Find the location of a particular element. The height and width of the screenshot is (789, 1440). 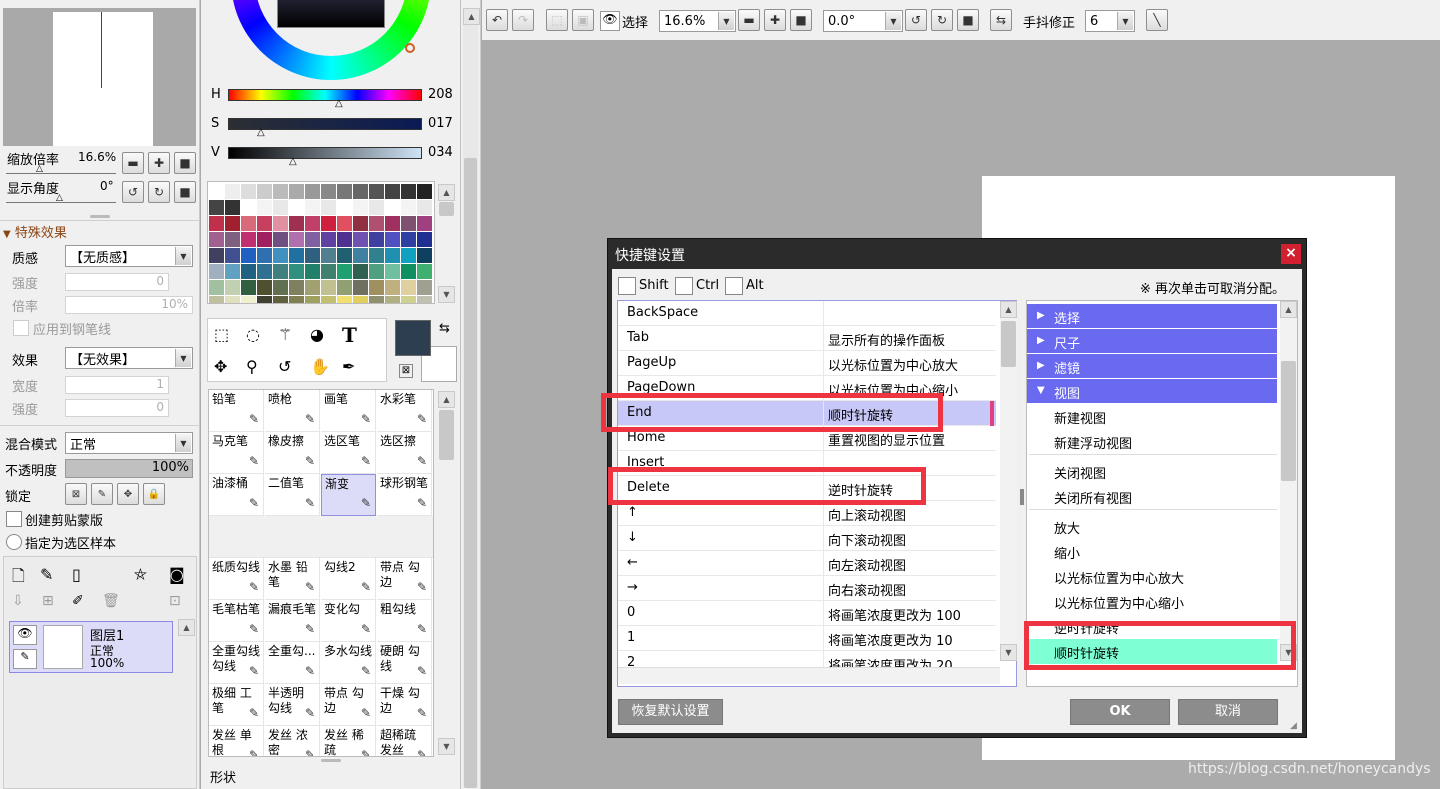

apply-pen-checkbox is located at coordinates (21, 328).